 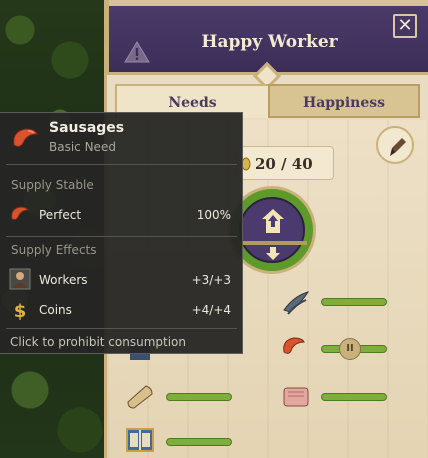 I want to click on effect-label-coins: Coins, so click(x=55, y=310).